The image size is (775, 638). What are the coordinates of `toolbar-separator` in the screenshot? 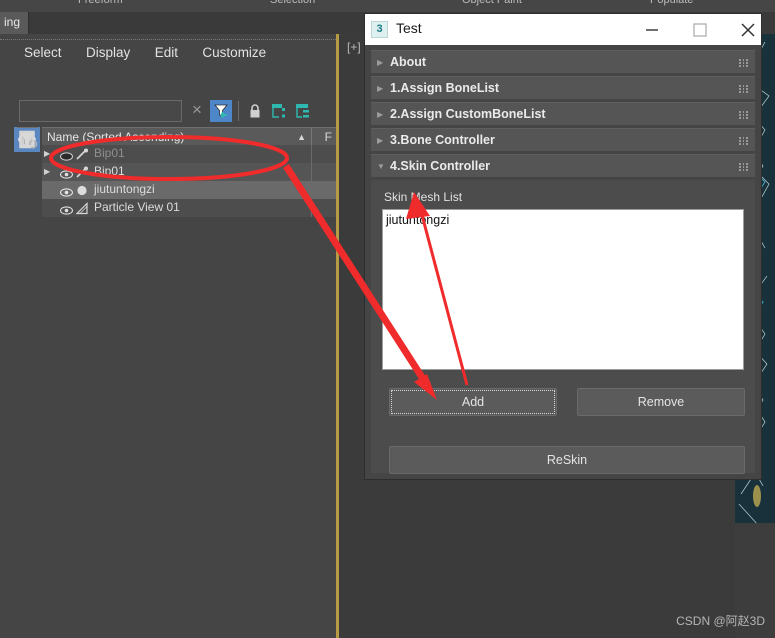 It's located at (238, 111).